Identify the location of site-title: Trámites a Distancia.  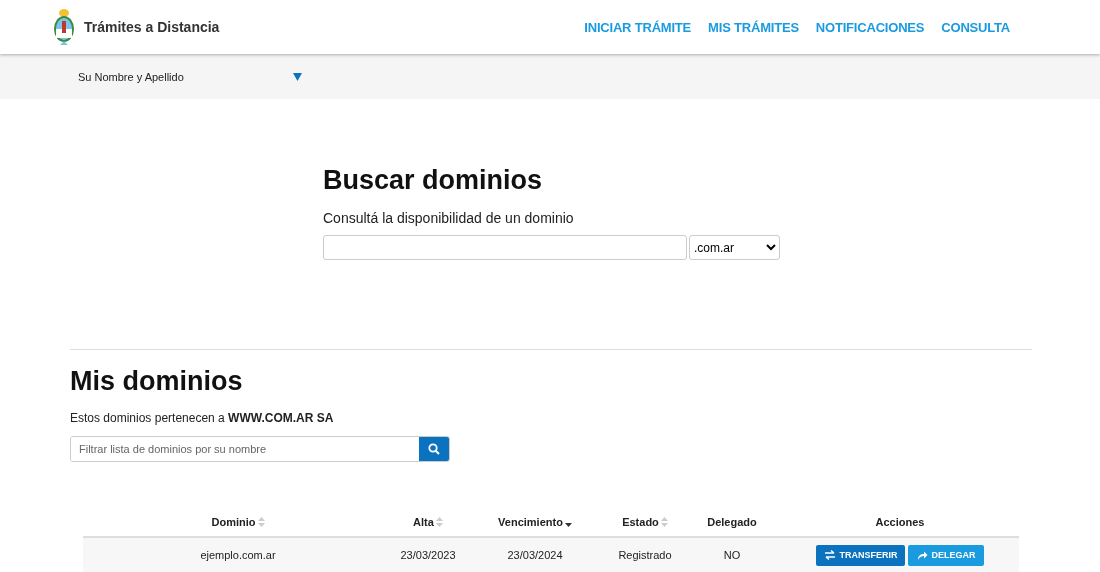
(152, 27).